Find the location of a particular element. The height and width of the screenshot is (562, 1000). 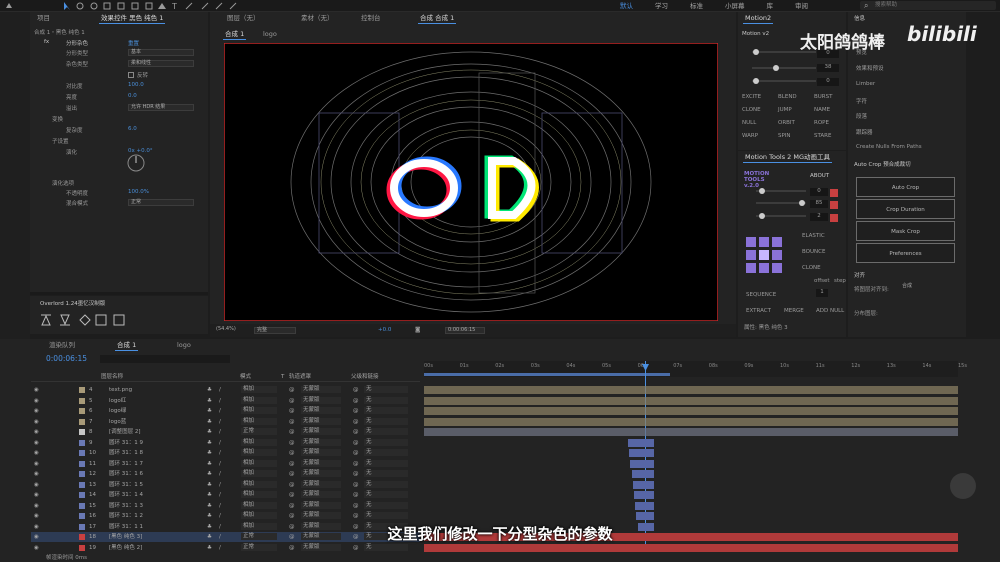

name-button: NAME is located at coordinates (822, 110).